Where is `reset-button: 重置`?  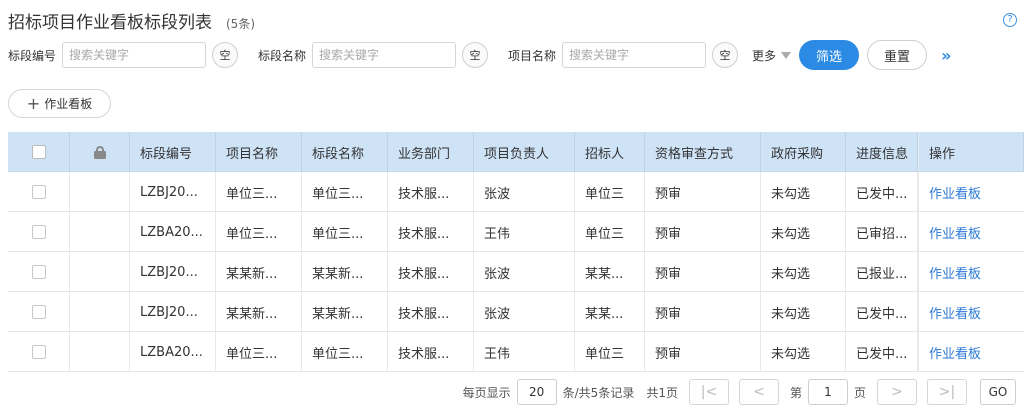
reset-button: 重置 is located at coordinates (897, 55).